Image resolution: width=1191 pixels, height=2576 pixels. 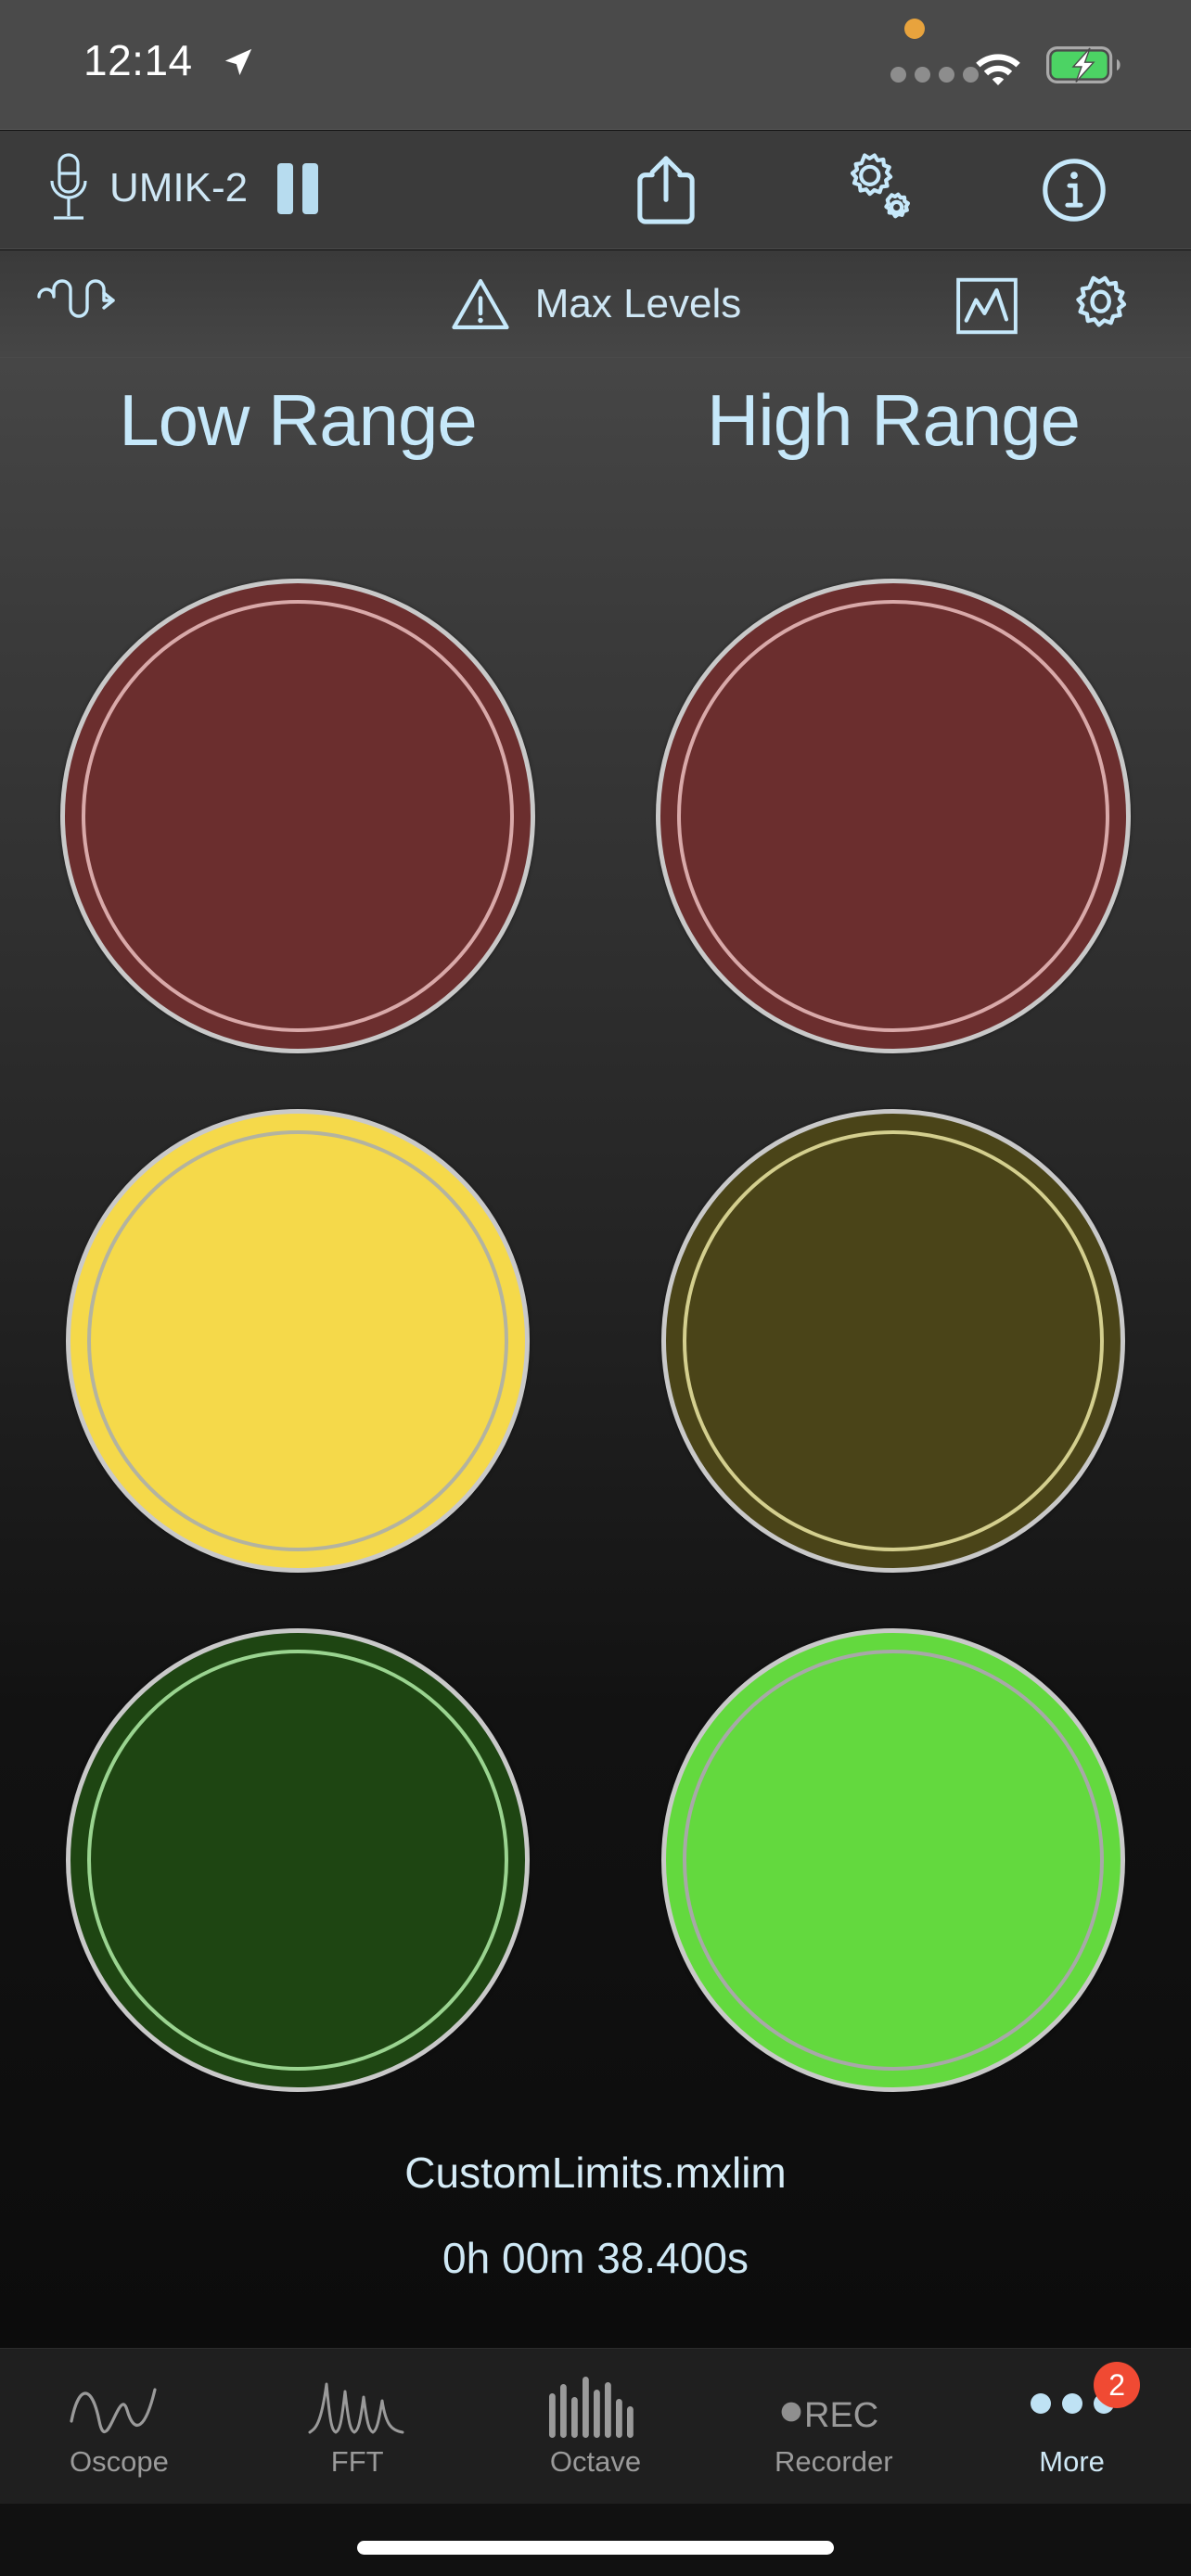 I want to click on light-cell-low-green, so click(x=298, y=1860).